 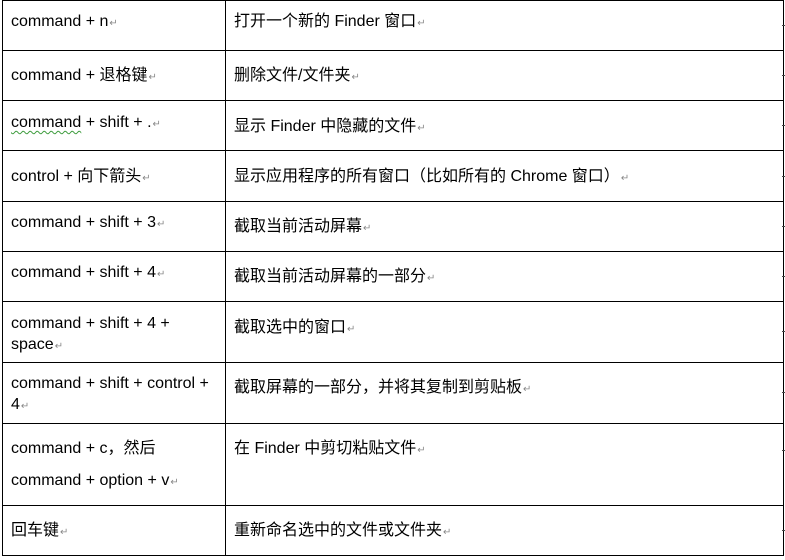 I want to click on table-row: command + shift + 4 + space↵ 截取选中的窗口↵, so click(x=393, y=332).